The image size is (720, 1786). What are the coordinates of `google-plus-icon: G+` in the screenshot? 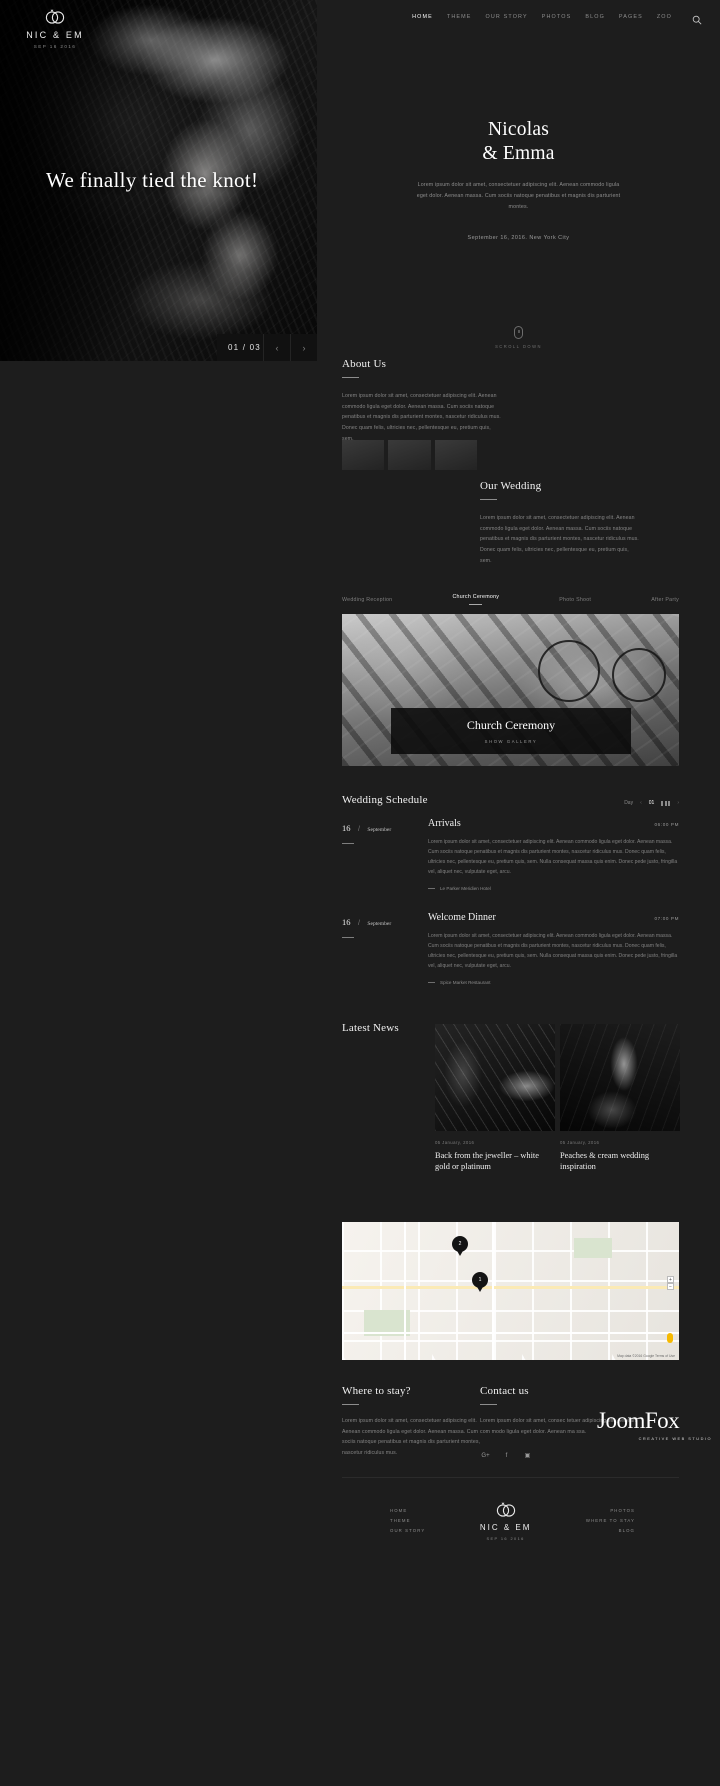 It's located at (485, 1455).